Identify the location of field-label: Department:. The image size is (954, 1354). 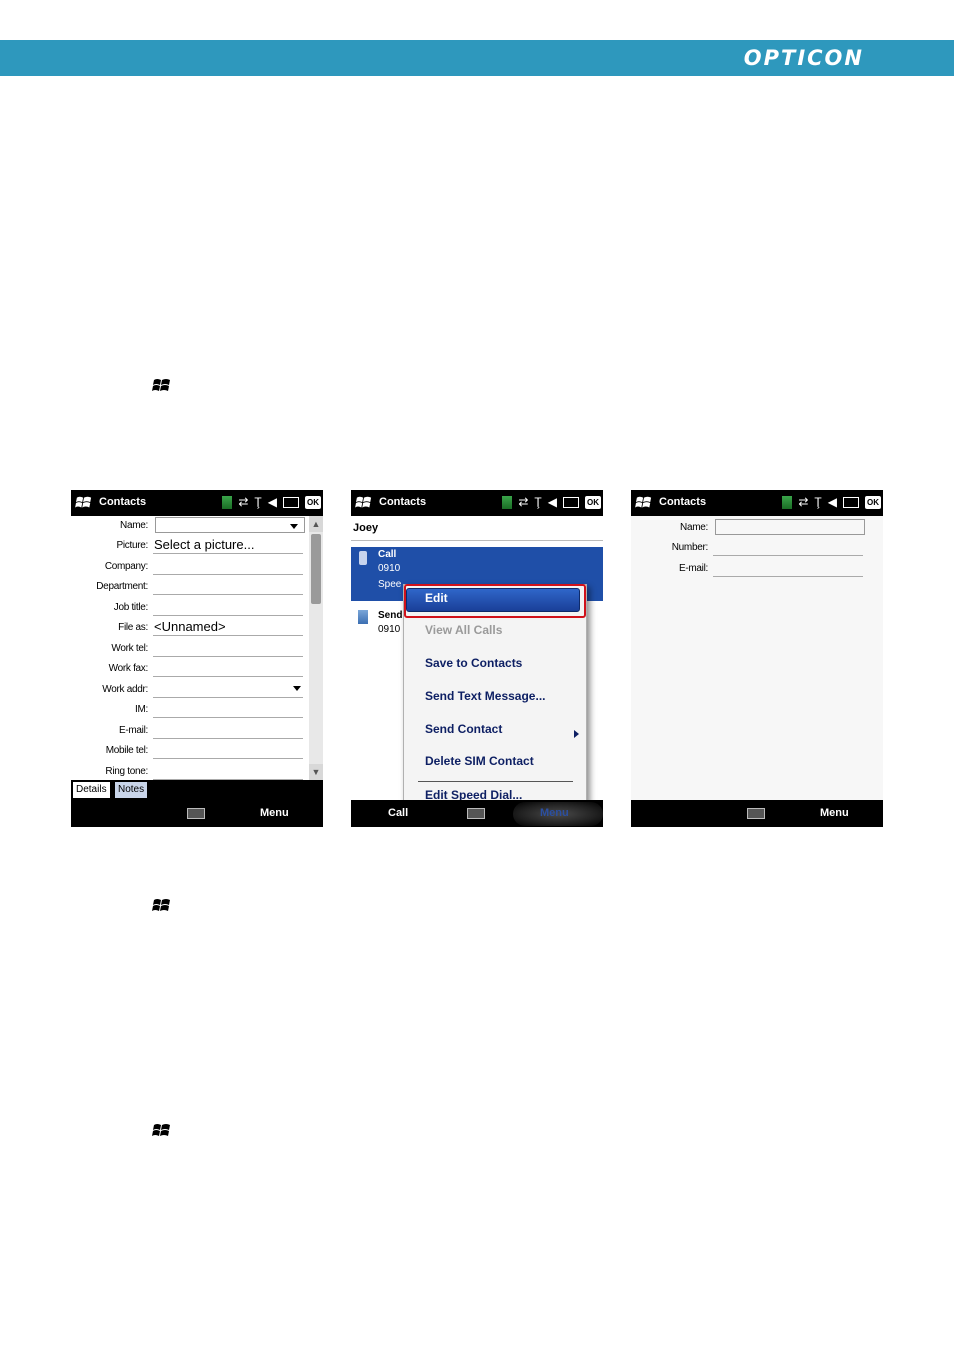
(122, 586).